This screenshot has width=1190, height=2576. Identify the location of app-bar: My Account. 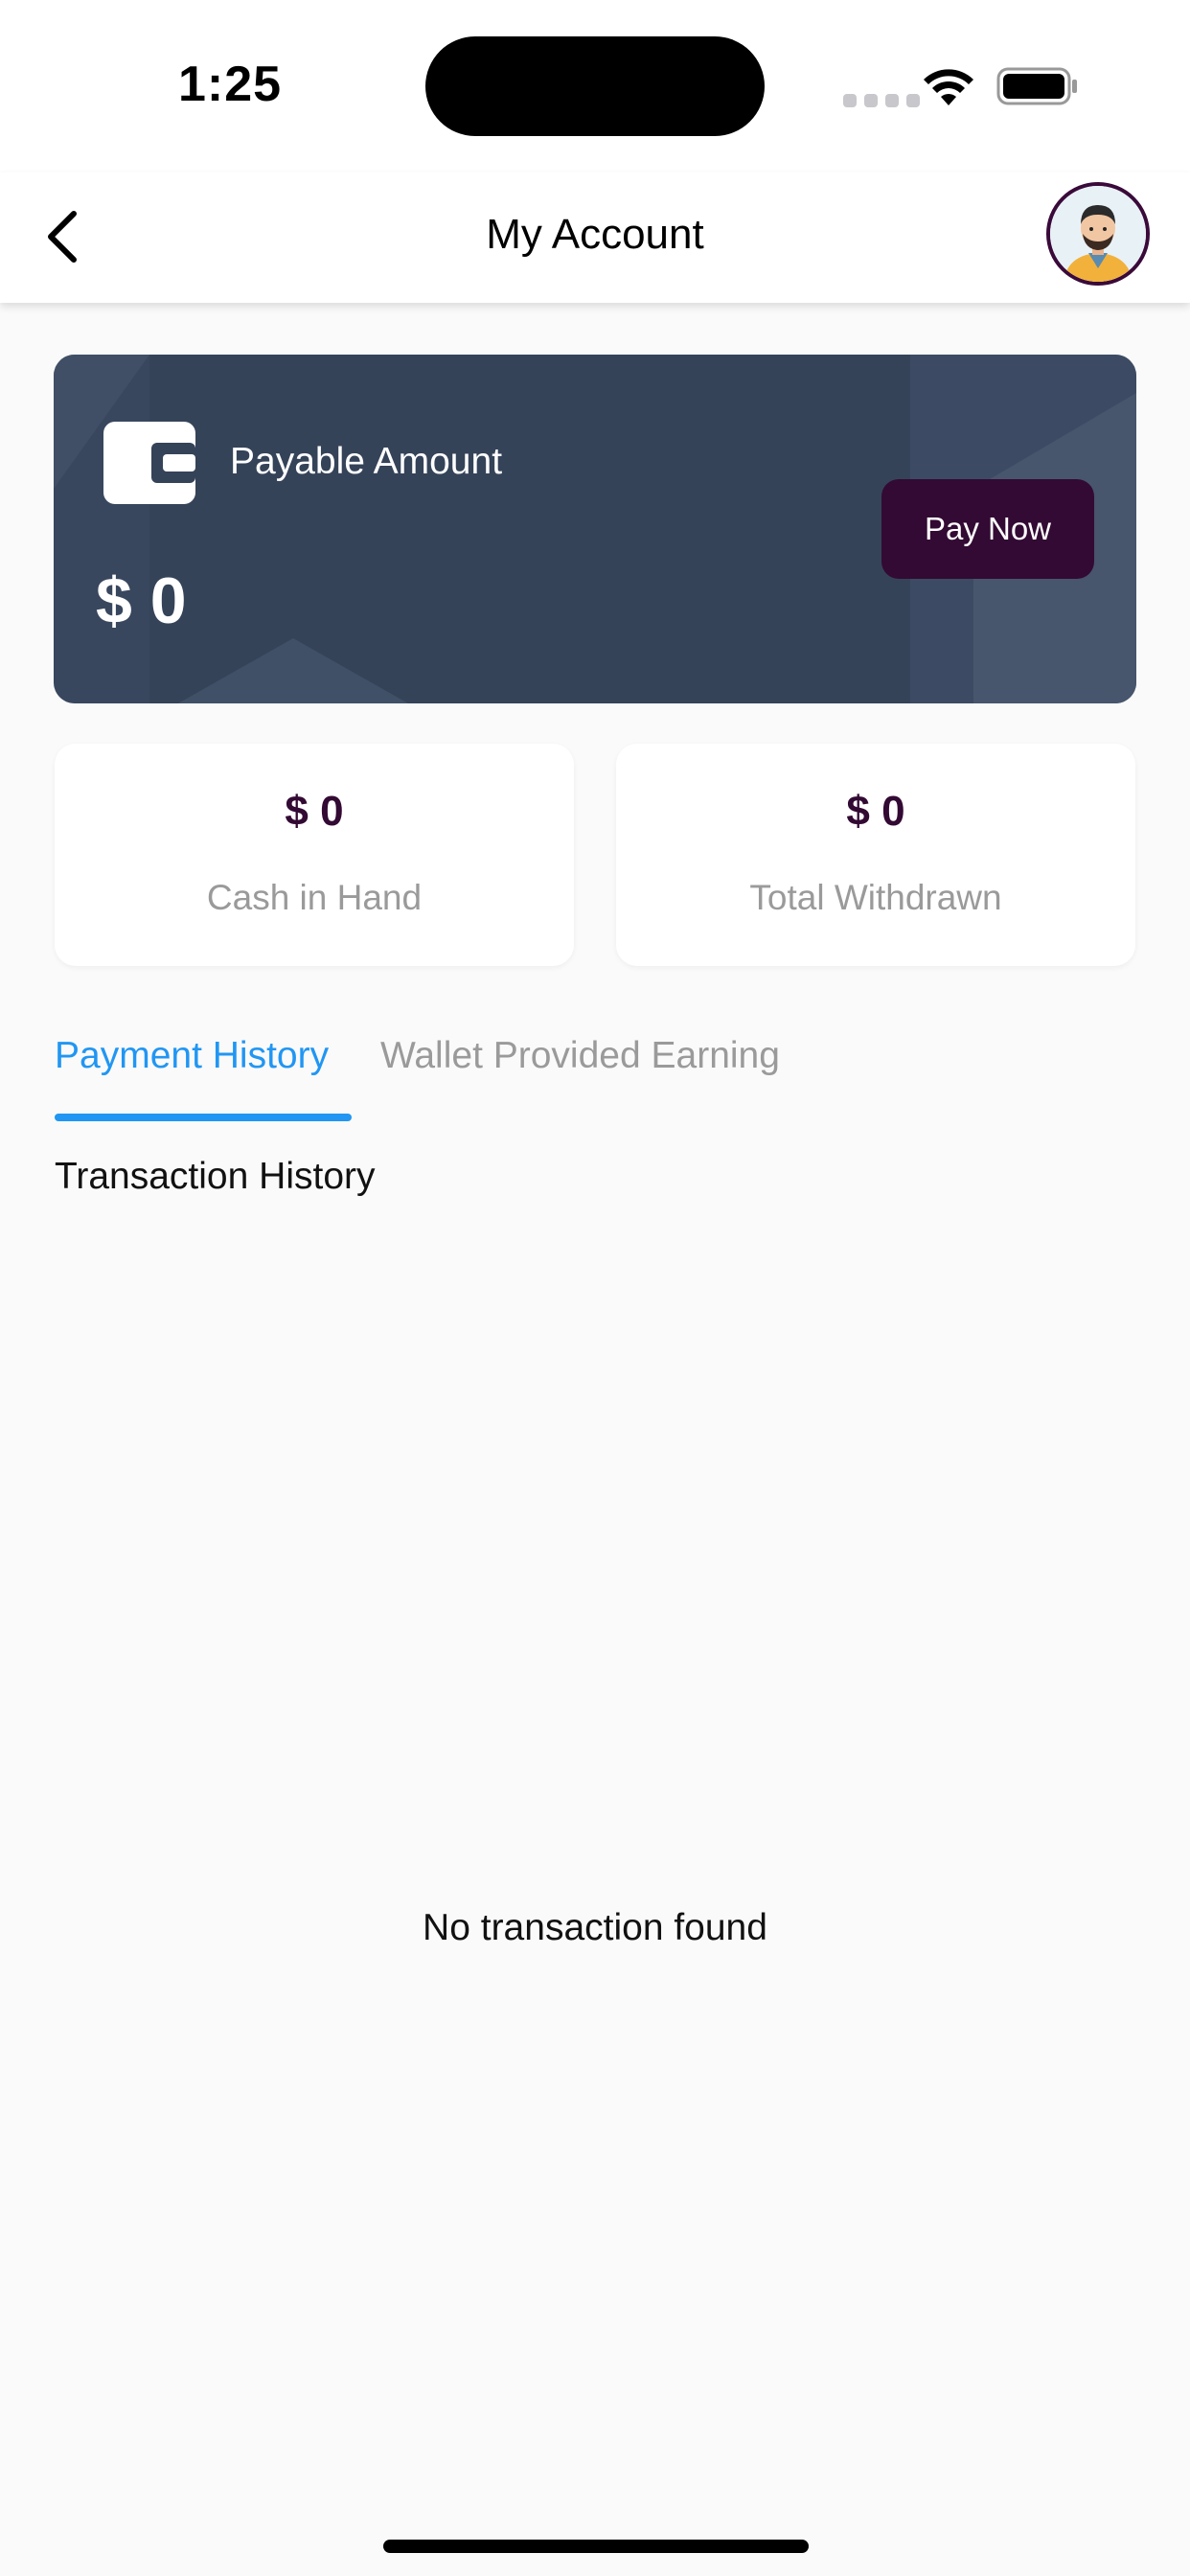
(595, 237).